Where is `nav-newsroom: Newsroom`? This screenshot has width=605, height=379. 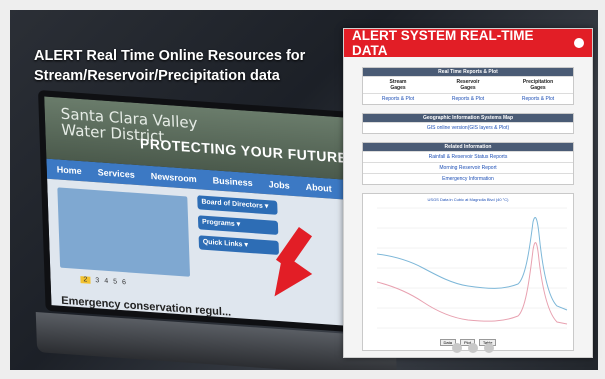 nav-newsroom: Newsroom is located at coordinates (173, 177).